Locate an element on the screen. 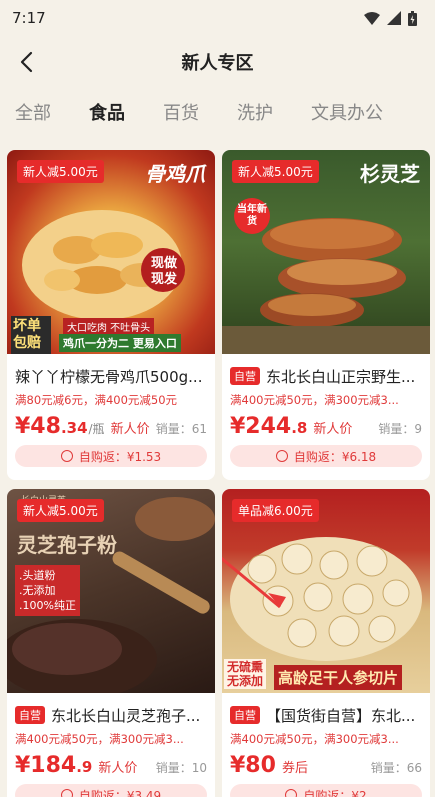  image-caption-slogan: 大口吃肉 不吐骨头 is located at coordinates (109, 326).